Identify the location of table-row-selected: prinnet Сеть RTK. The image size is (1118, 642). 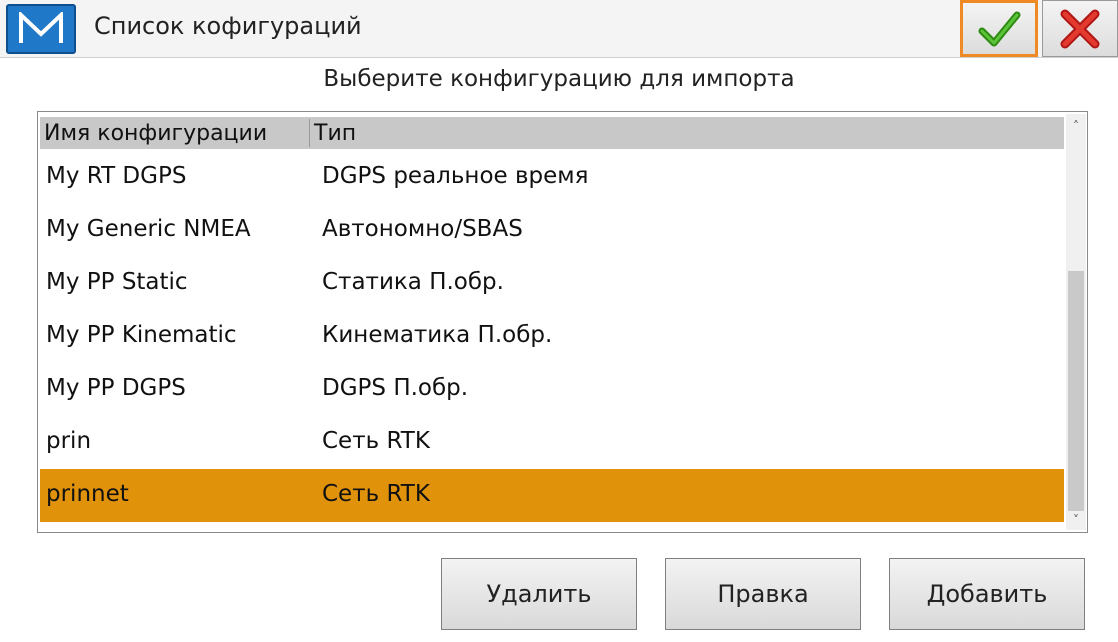
(552, 495).